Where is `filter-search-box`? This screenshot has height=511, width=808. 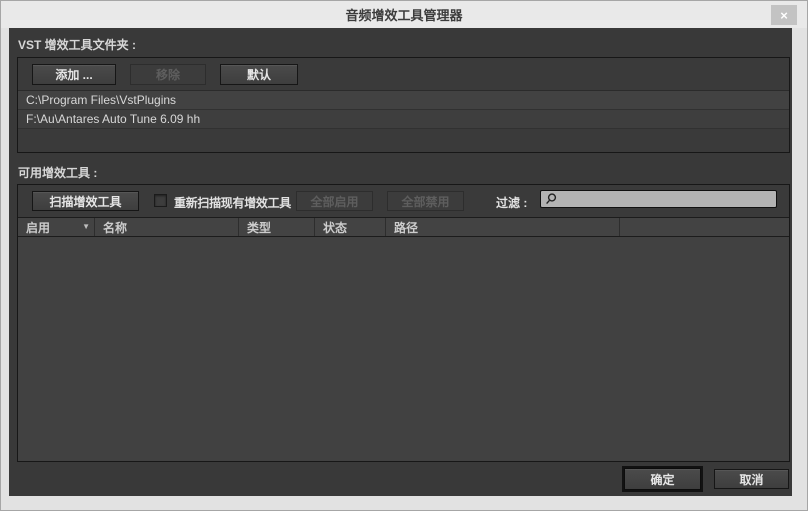
filter-search-box is located at coordinates (658, 199).